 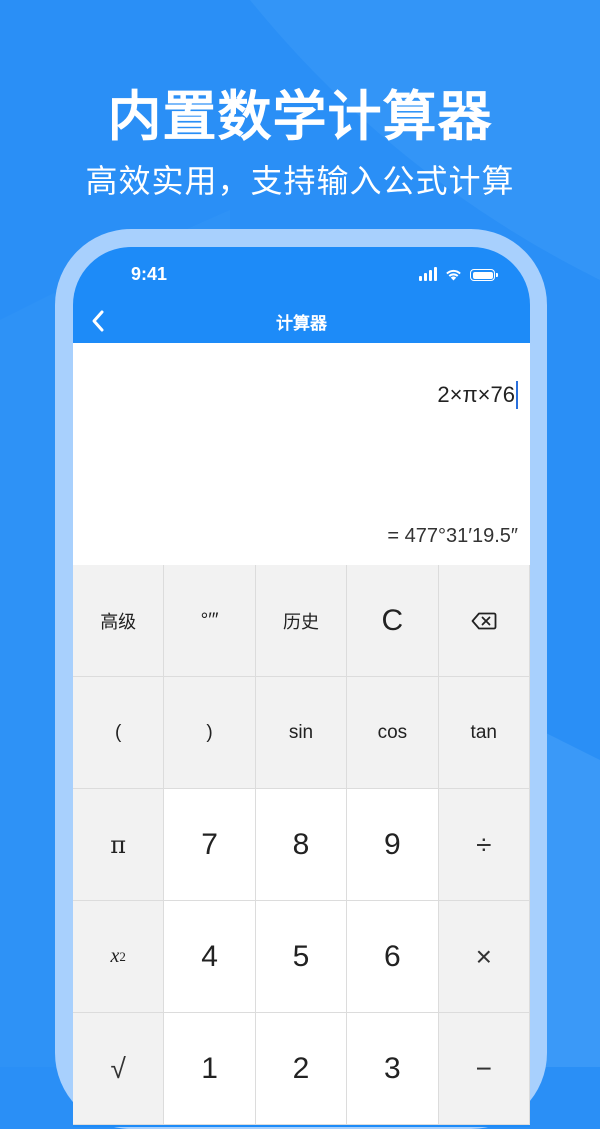 I want to click on digit-8-key: 8, so click(x=301, y=845).